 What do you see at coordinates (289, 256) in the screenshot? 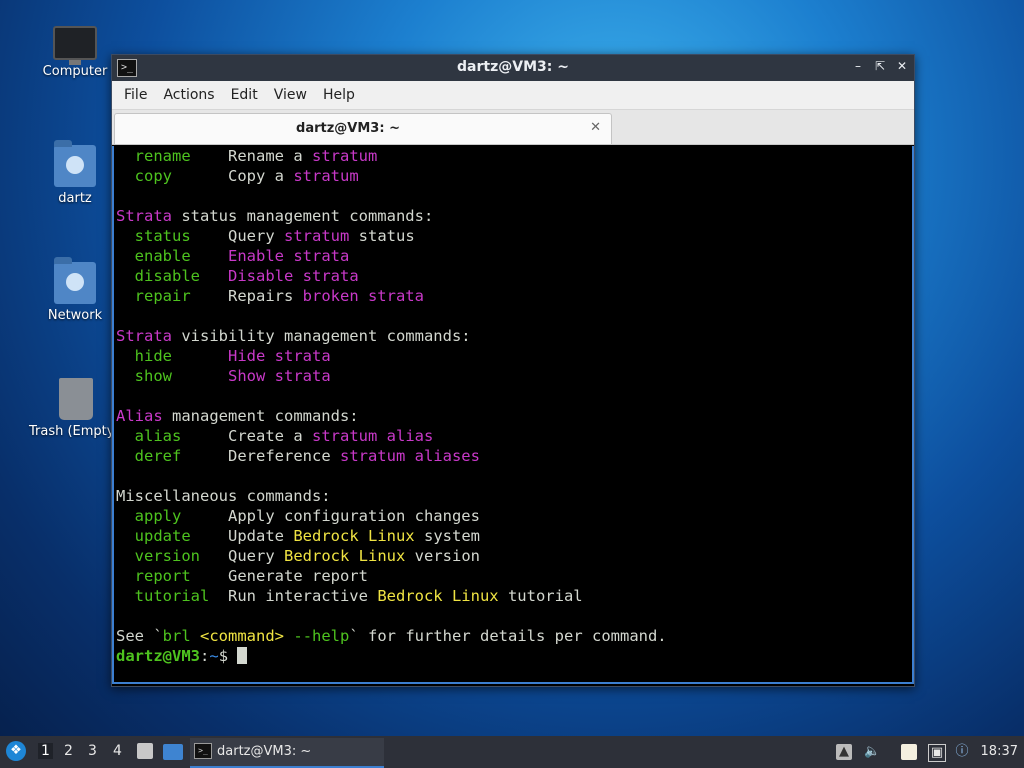
I see `terminal-text: Enable strata` at bounding box center [289, 256].